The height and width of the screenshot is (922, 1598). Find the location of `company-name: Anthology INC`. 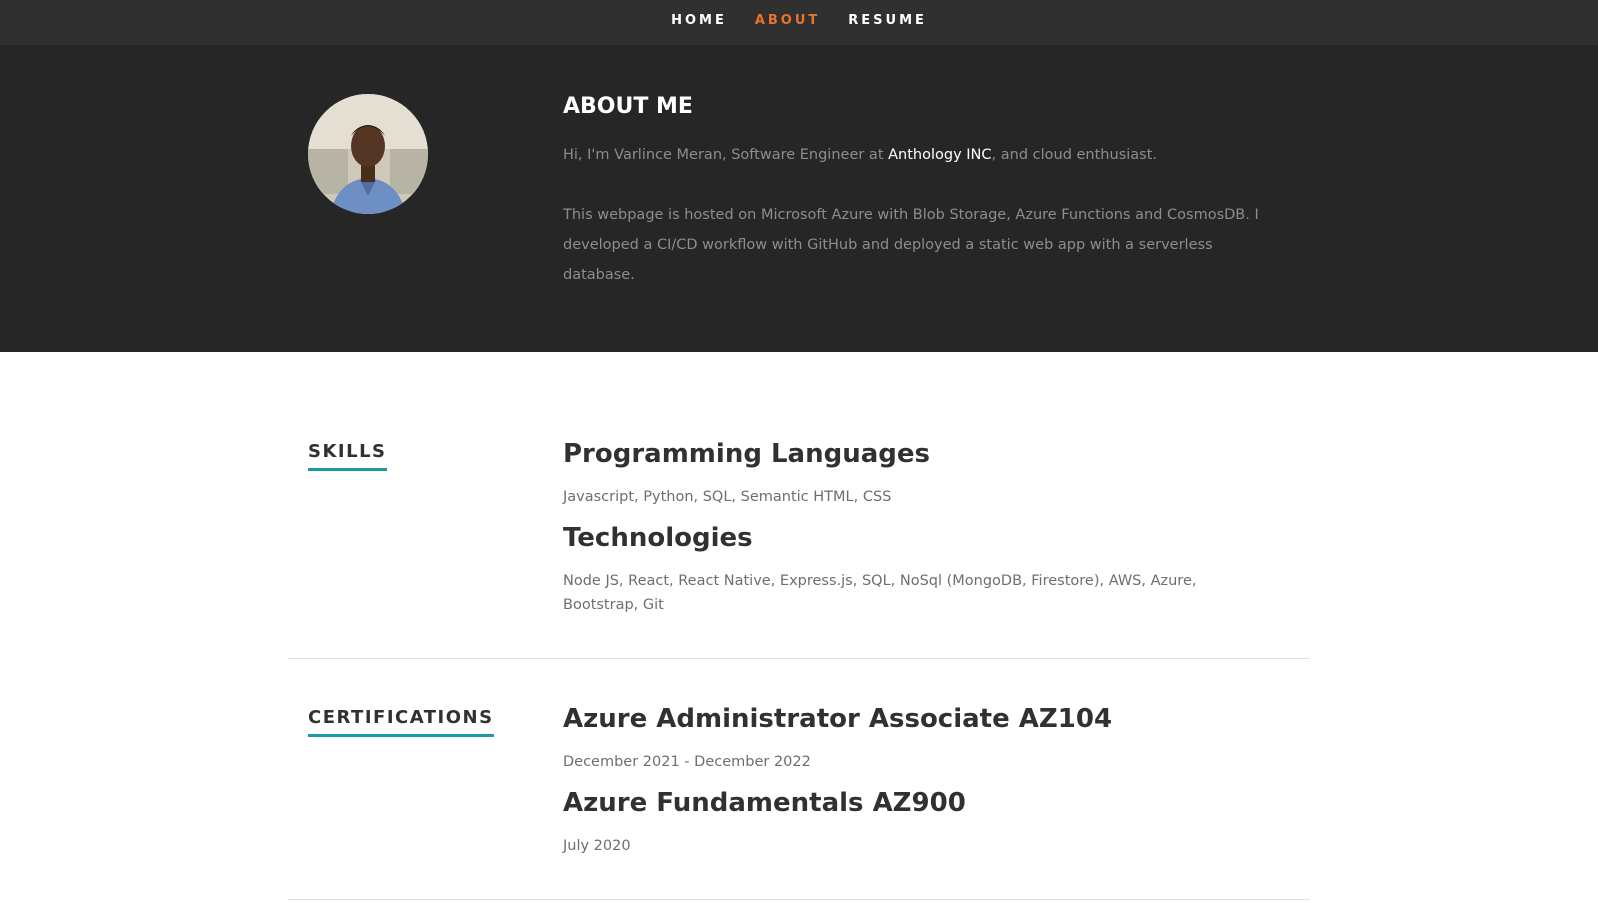

company-name: Anthology INC is located at coordinates (940, 155).